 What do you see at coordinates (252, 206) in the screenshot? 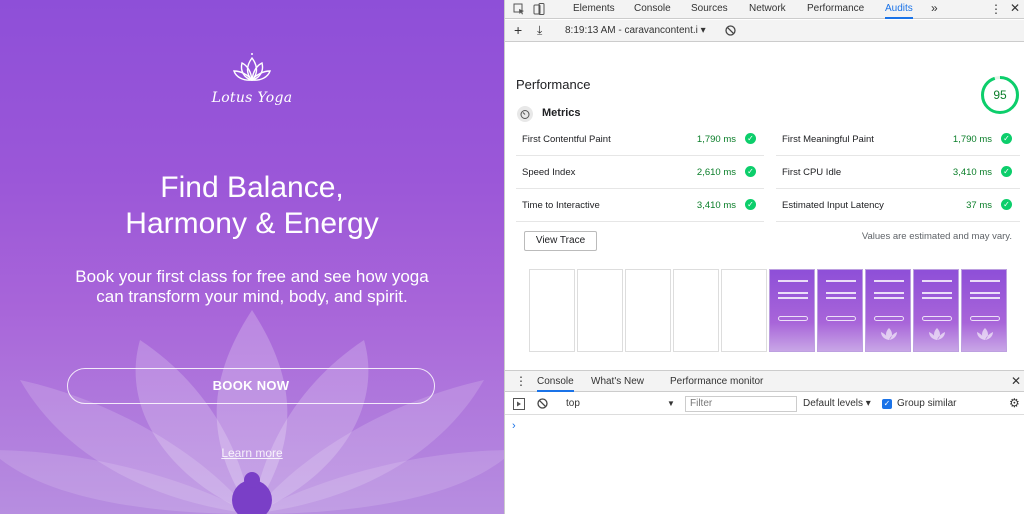
I see `hero-title: Find Balance, Harmony & Energy` at bounding box center [252, 206].